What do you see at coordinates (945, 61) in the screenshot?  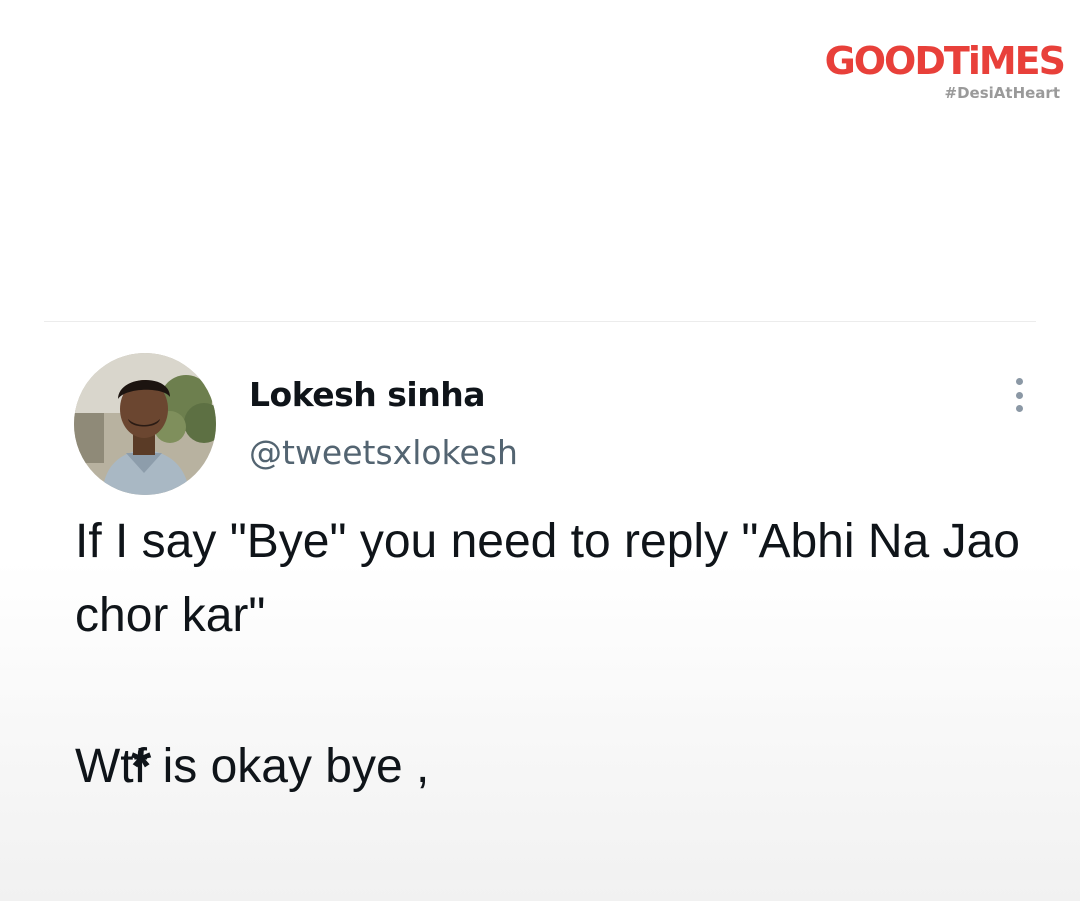 I see `brand-logo: GOODTiMES` at bounding box center [945, 61].